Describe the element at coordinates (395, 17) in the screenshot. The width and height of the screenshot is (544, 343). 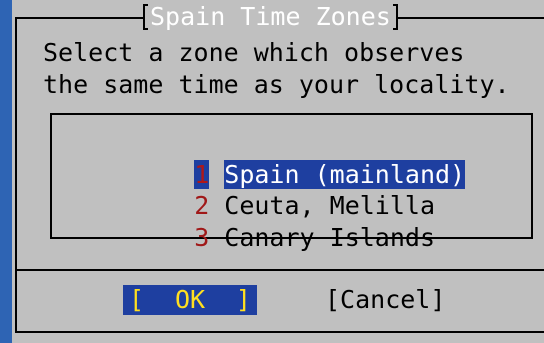
I see `title-bracket-right` at that location.